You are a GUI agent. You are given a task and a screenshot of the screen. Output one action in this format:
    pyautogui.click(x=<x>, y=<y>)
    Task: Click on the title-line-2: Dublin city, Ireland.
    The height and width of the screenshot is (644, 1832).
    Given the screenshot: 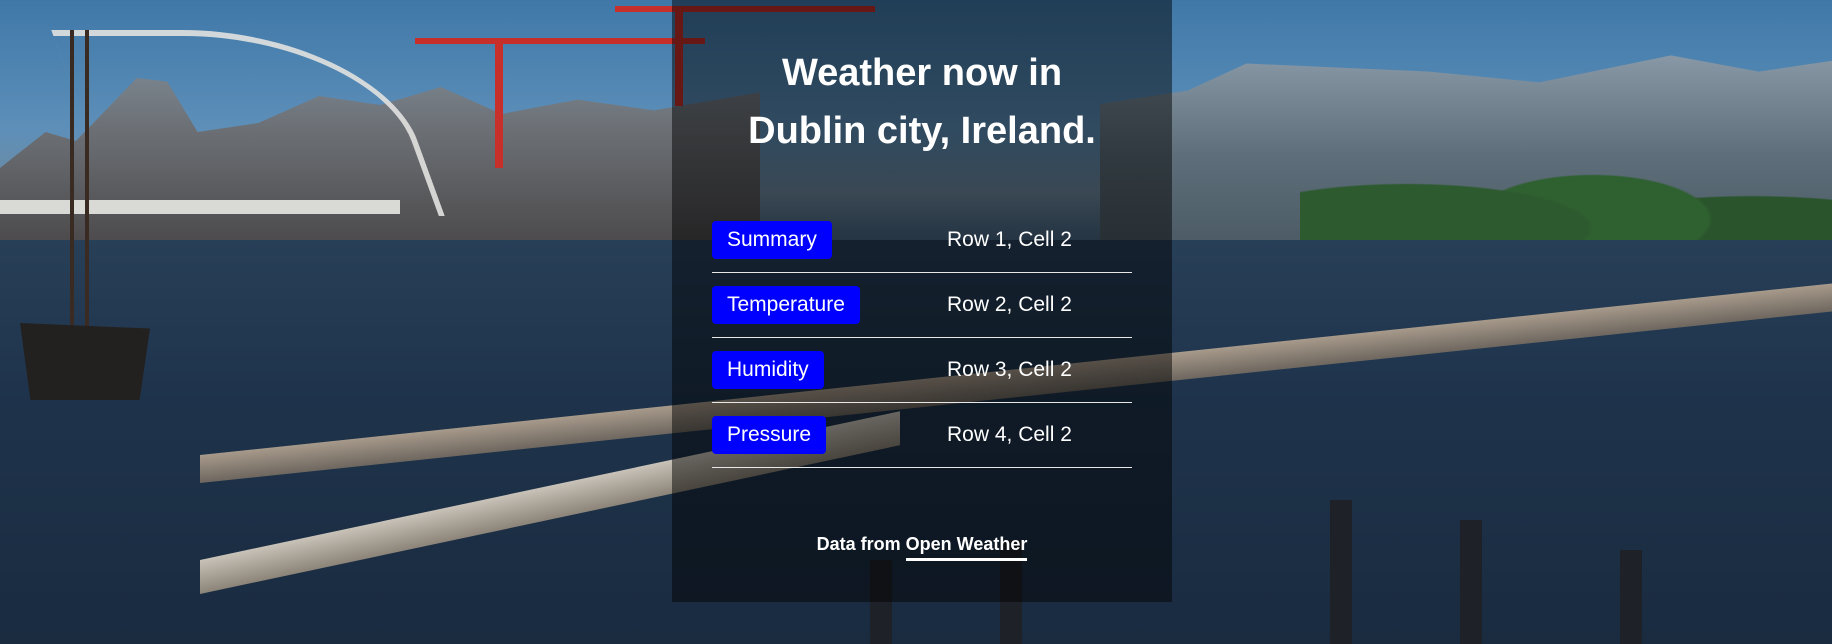 What is the action you would take?
    pyautogui.click(x=922, y=131)
    